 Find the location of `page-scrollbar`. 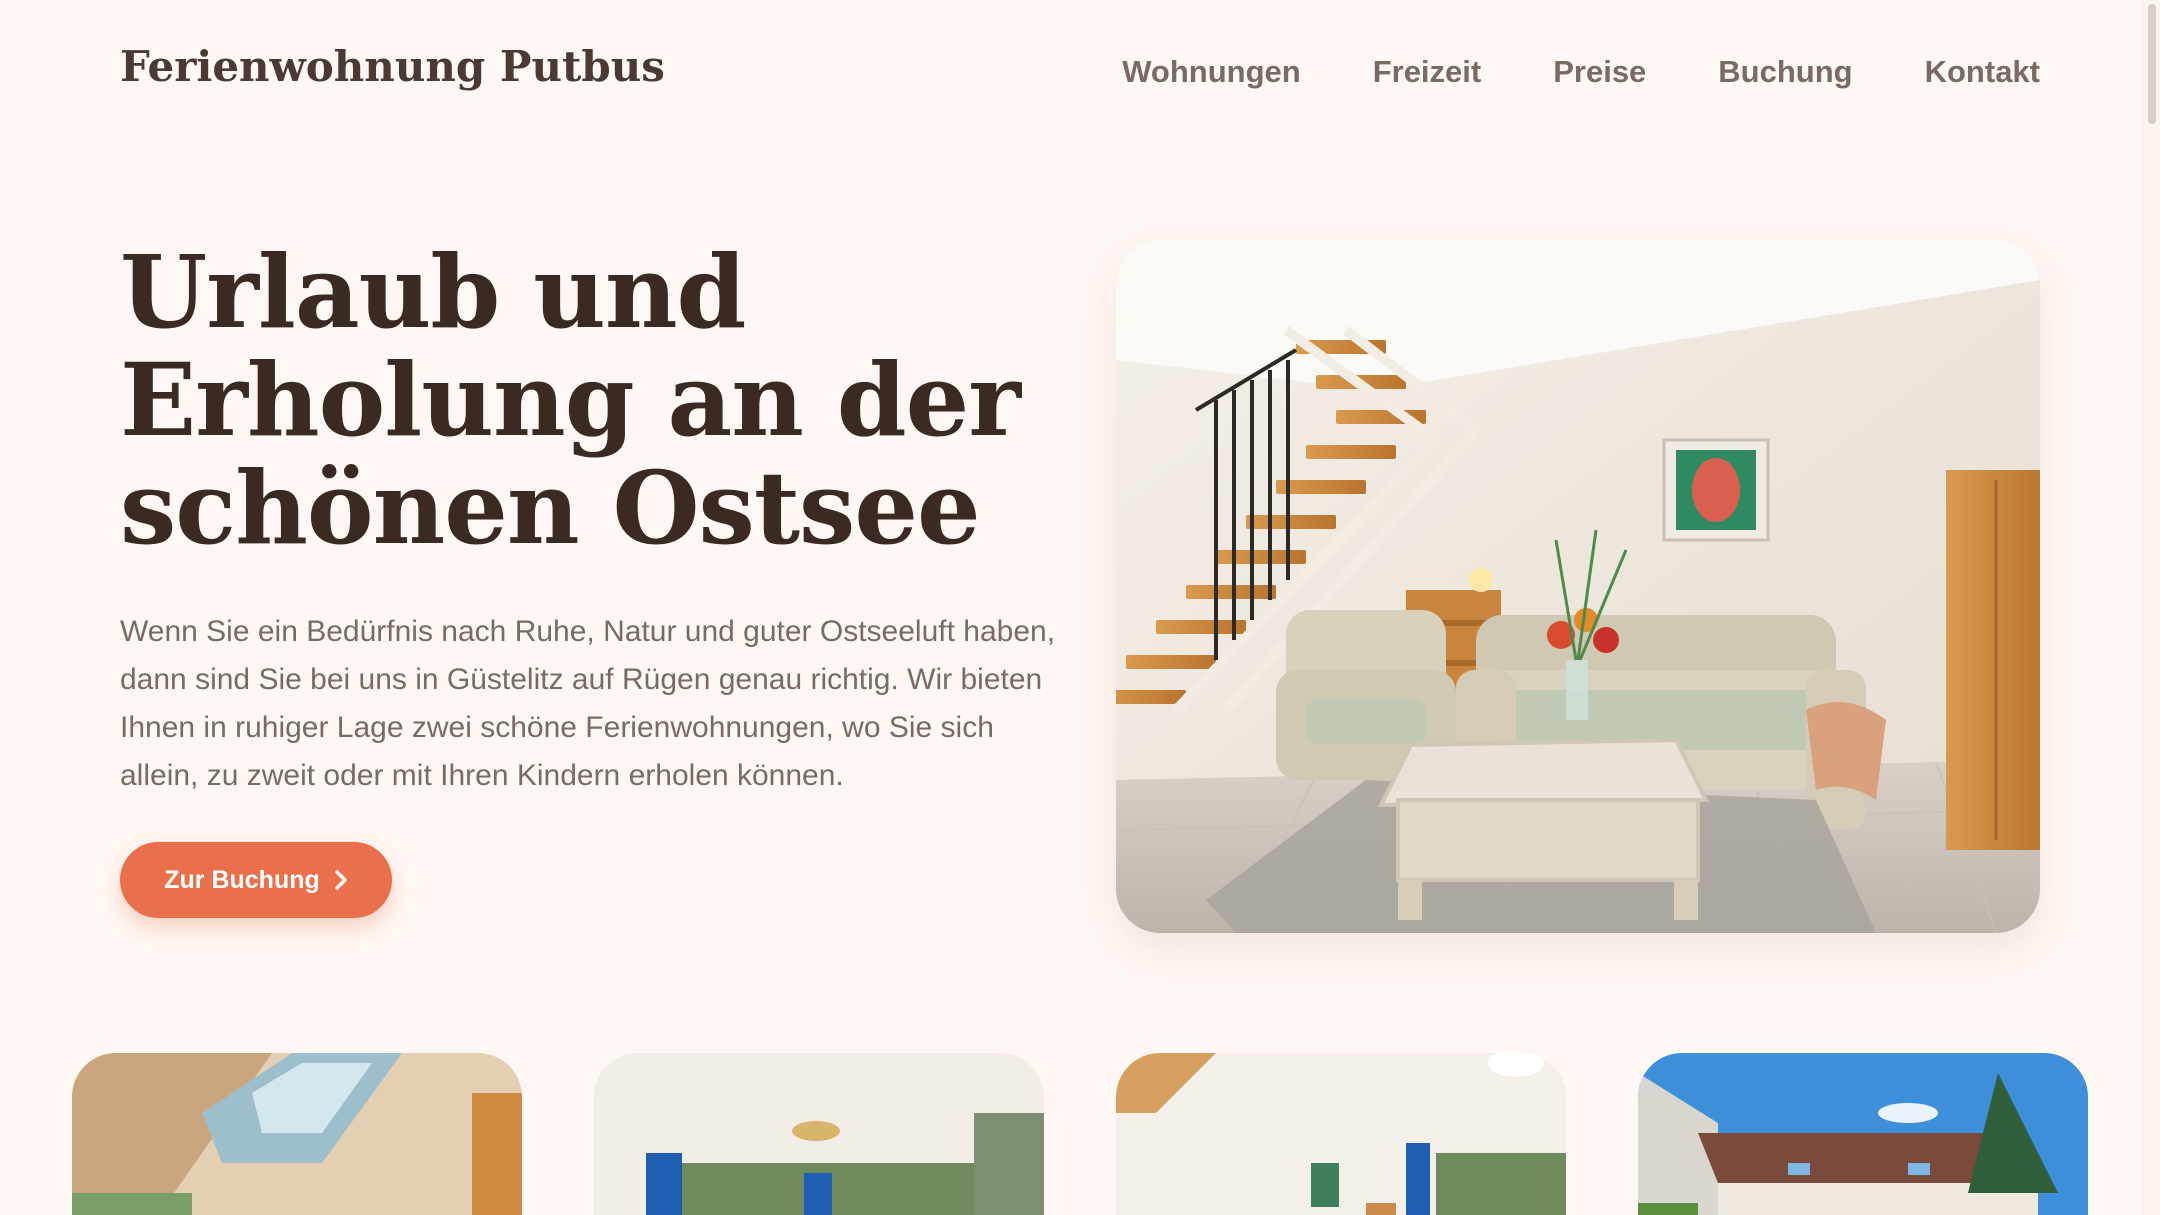

page-scrollbar is located at coordinates (2151, 607).